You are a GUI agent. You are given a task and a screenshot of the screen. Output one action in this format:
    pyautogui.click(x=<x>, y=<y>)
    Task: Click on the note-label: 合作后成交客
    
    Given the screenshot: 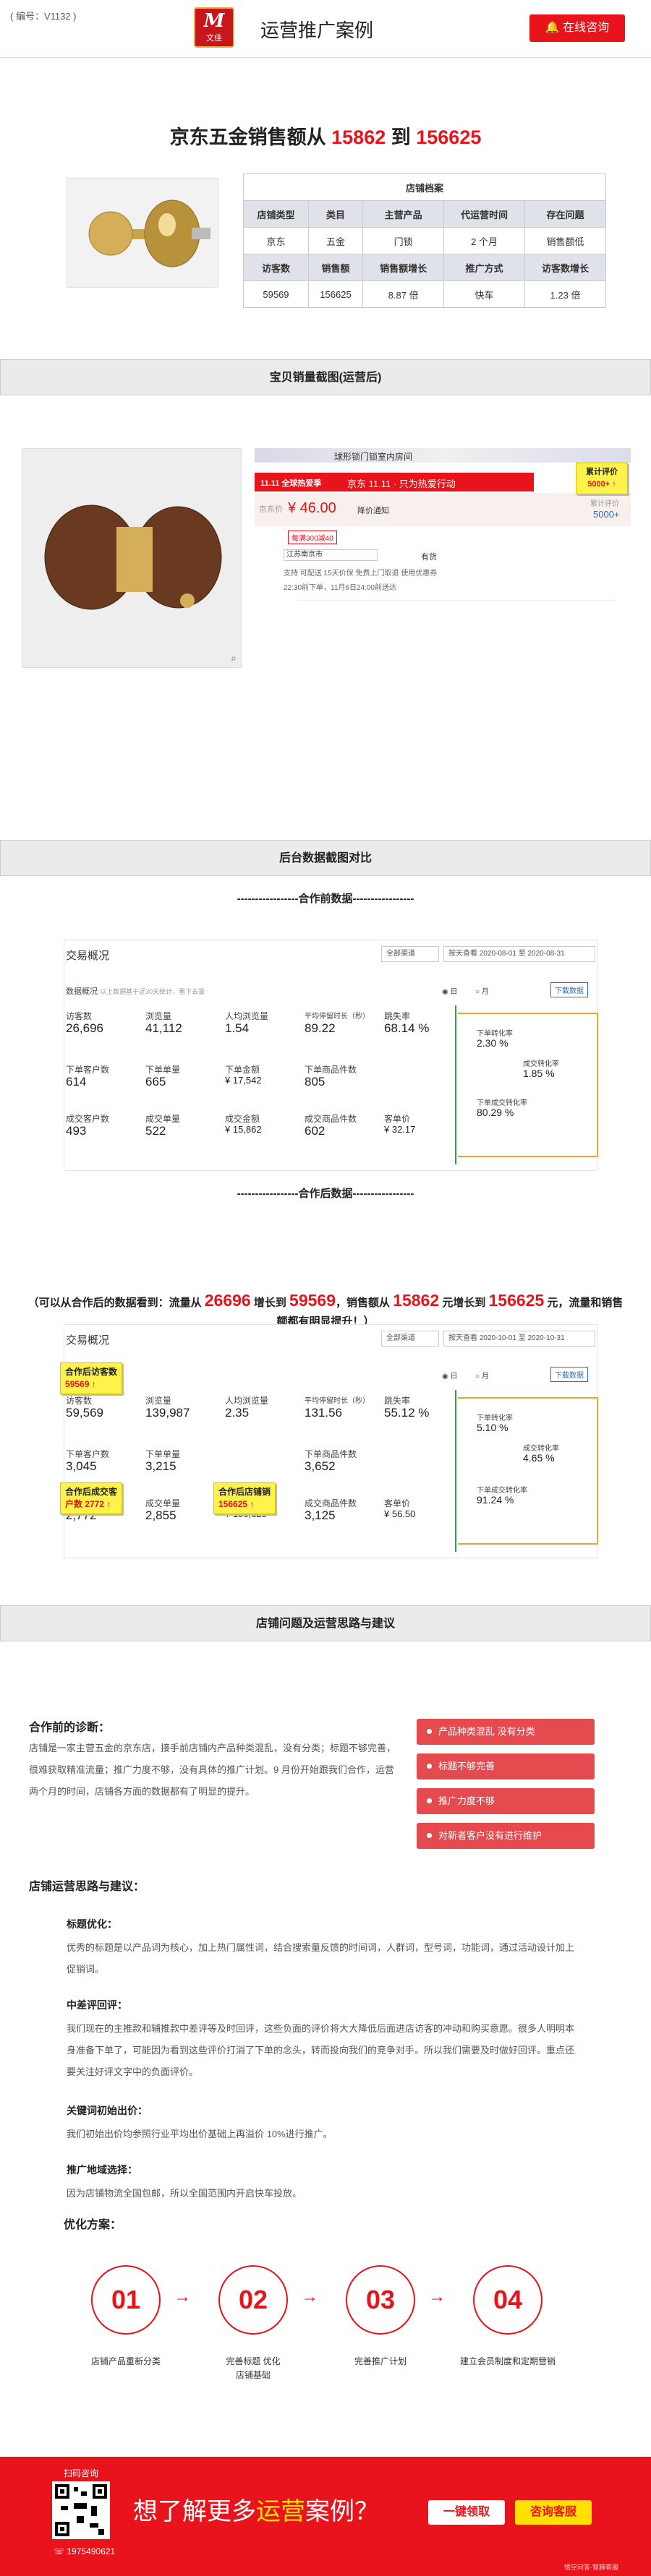 What is the action you would take?
    pyautogui.click(x=91, y=1492)
    